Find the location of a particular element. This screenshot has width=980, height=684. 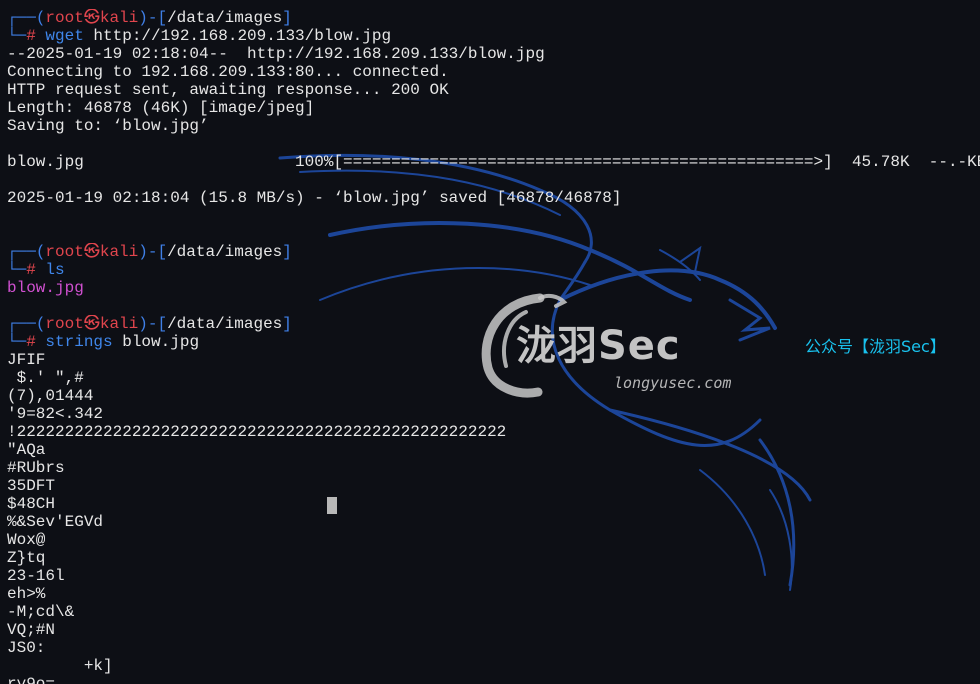

strings-output-line: JS0: is located at coordinates (26, 648).